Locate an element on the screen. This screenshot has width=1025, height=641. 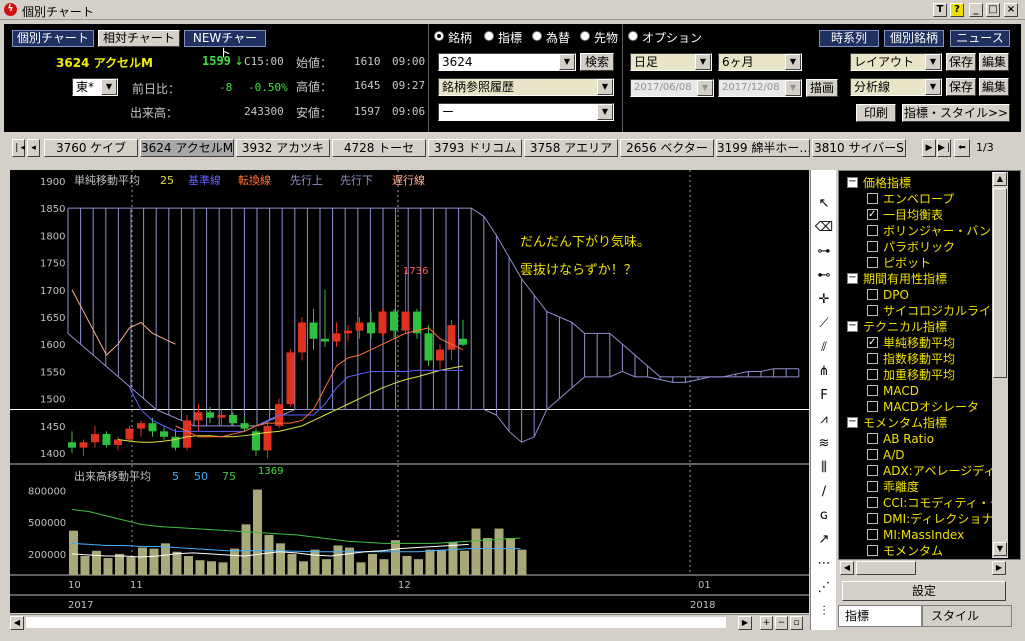
scroll-track is located at coordinates (376, 622).